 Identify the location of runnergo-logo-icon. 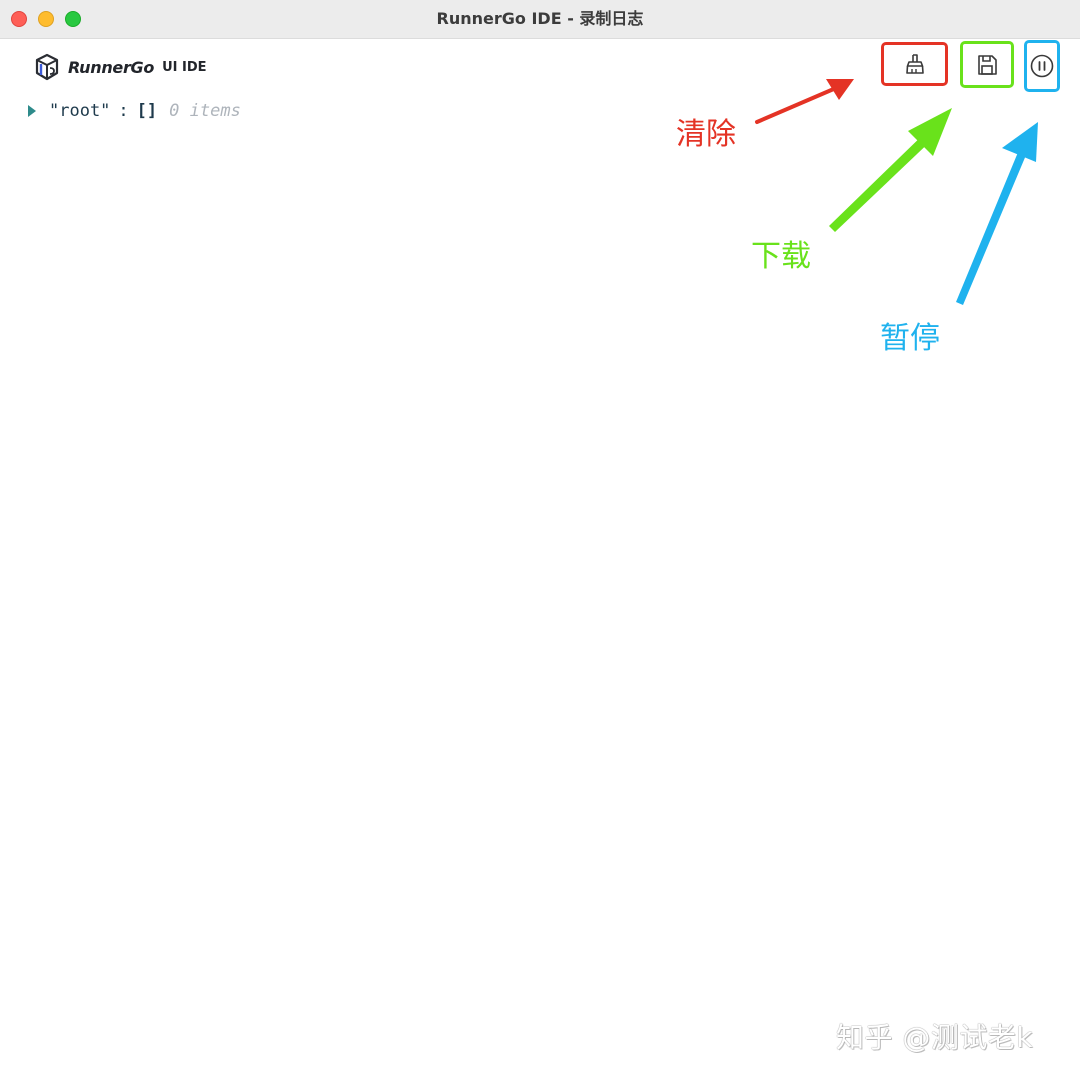
(47, 67).